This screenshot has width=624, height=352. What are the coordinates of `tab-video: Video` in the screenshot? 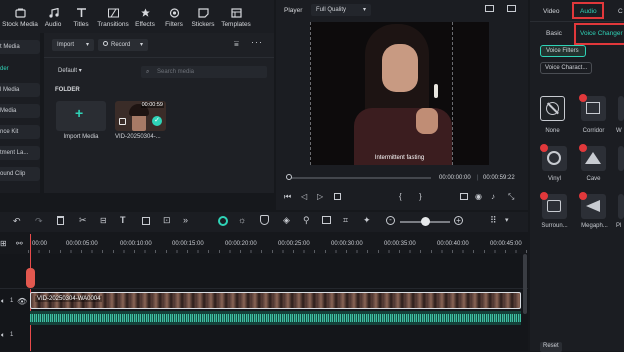 It's located at (551, 11).